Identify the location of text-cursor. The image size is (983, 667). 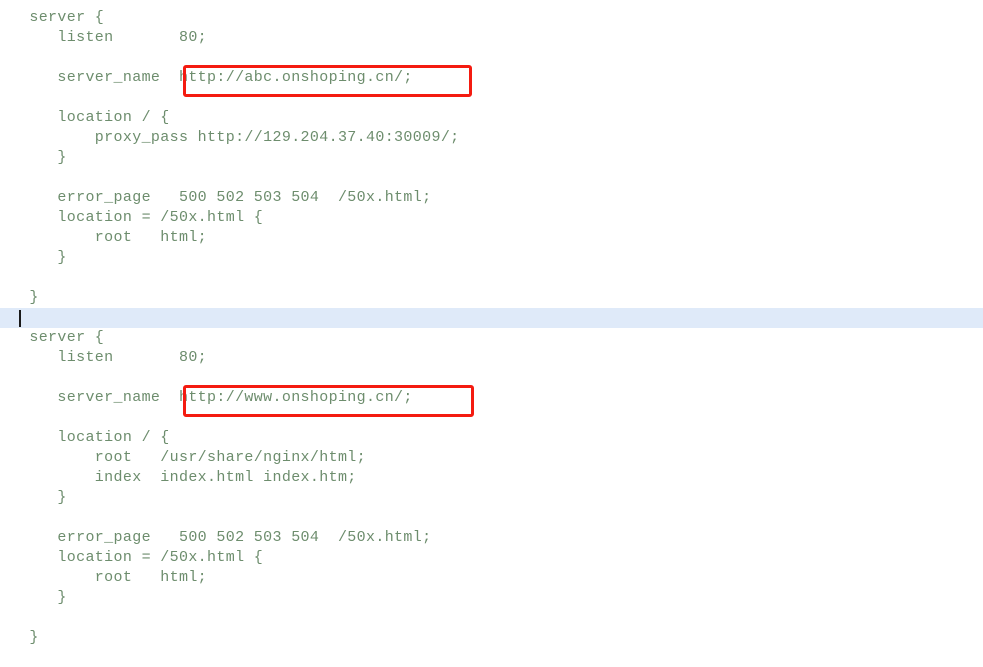
(20, 318).